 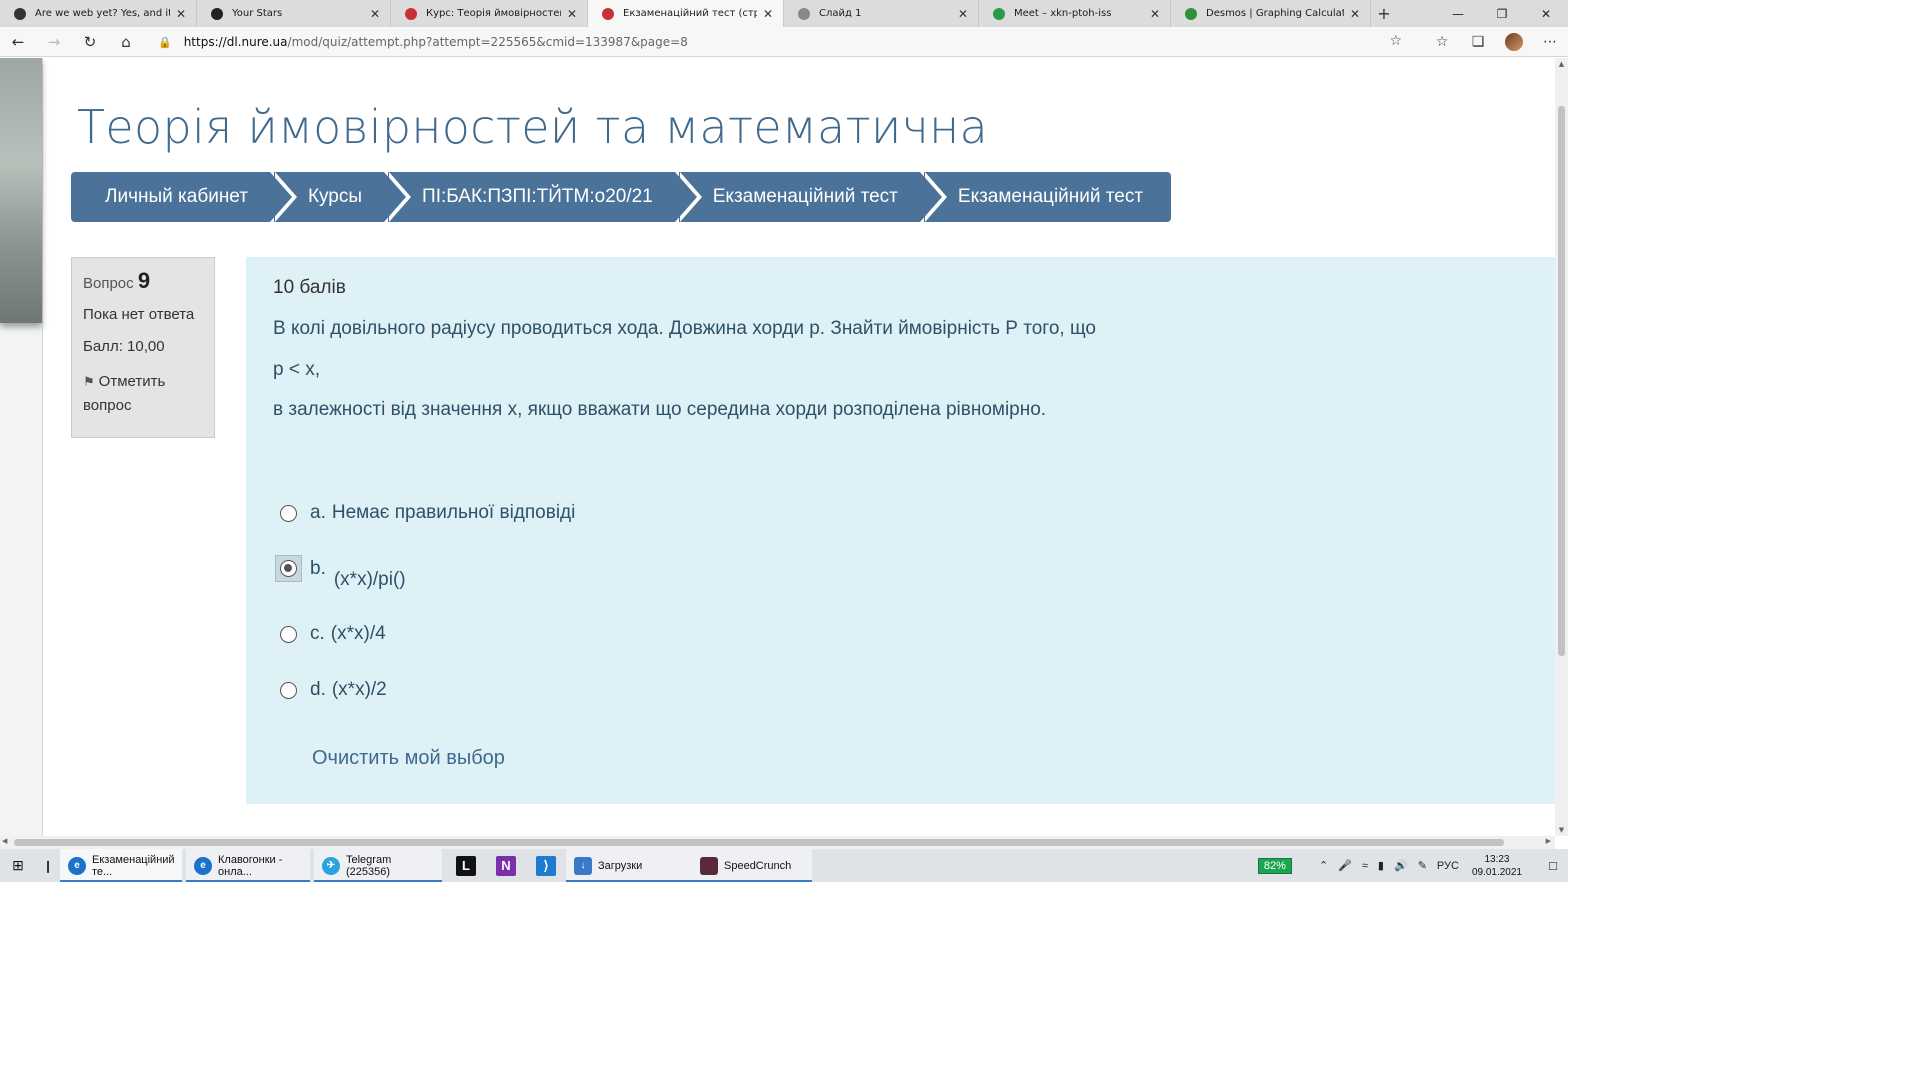 I want to click on literature-icon: L, so click(x=466, y=865).